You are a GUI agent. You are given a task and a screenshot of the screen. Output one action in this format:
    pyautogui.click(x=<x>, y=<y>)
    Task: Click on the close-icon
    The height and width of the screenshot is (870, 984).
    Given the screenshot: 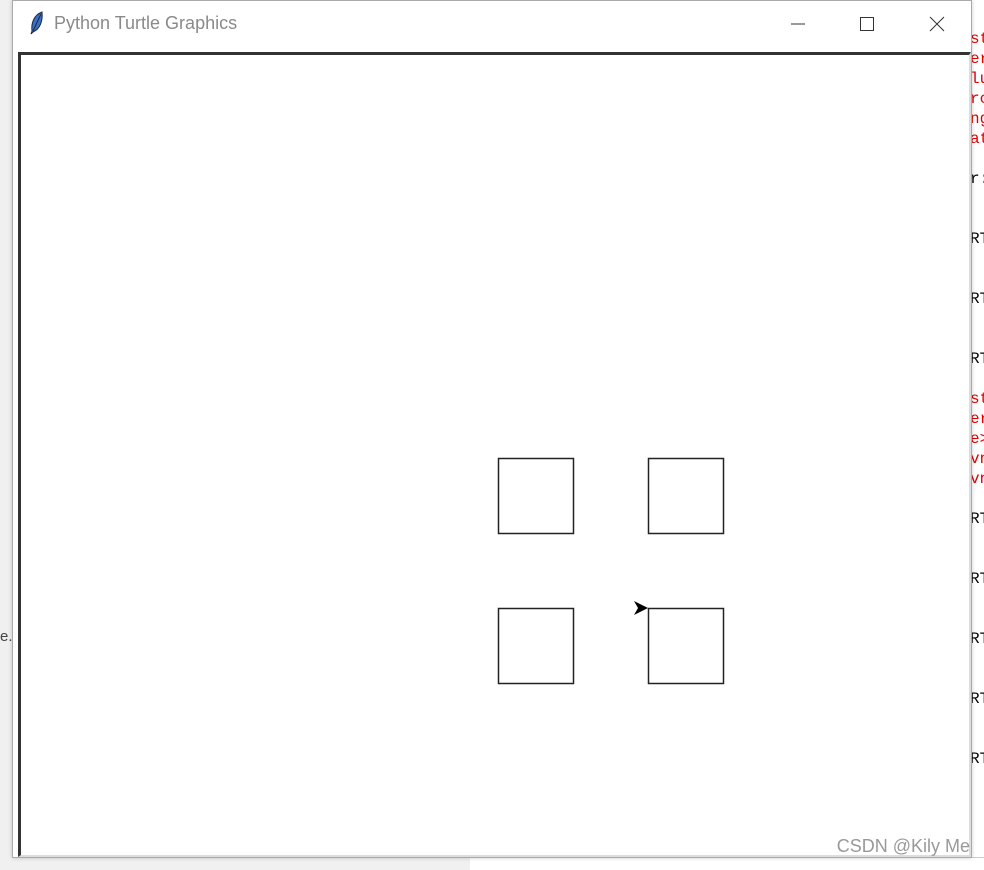 What is the action you would take?
    pyautogui.click(x=937, y=24)
    